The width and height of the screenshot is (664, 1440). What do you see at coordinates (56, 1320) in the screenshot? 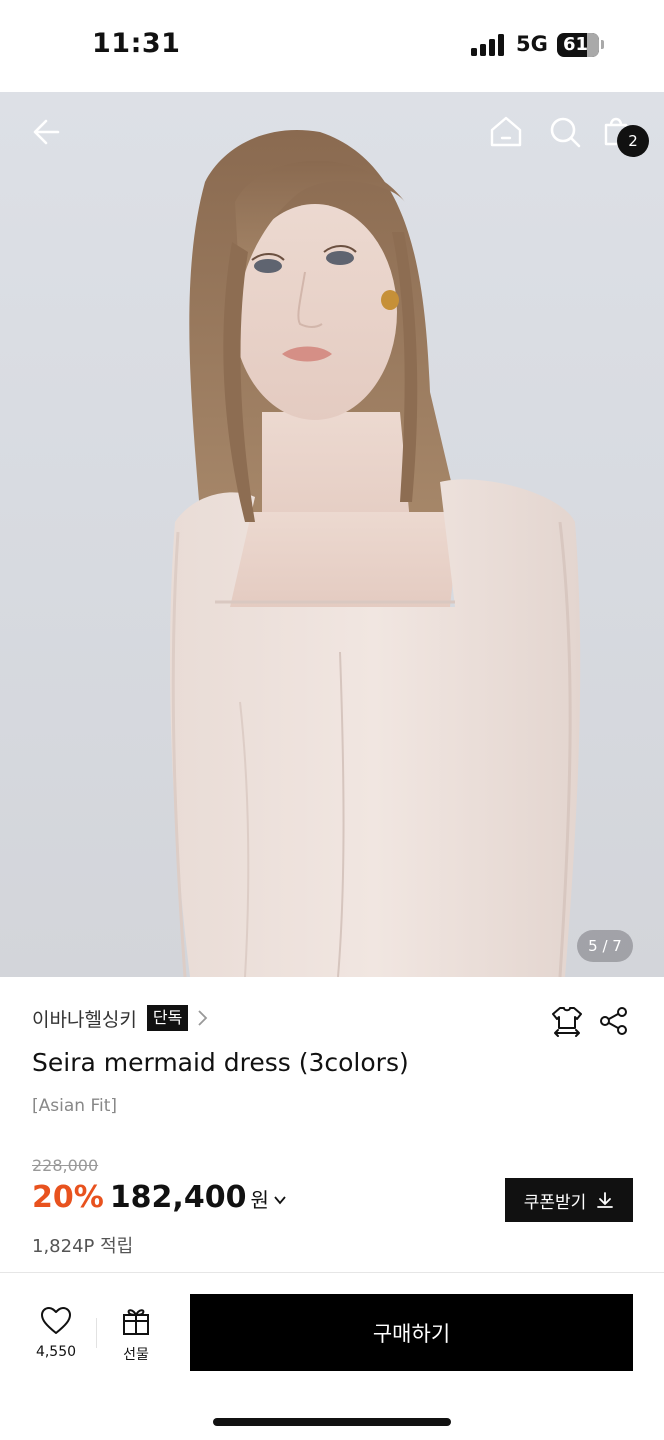
I see `heart-icon` at bounding box center [56, 1320].